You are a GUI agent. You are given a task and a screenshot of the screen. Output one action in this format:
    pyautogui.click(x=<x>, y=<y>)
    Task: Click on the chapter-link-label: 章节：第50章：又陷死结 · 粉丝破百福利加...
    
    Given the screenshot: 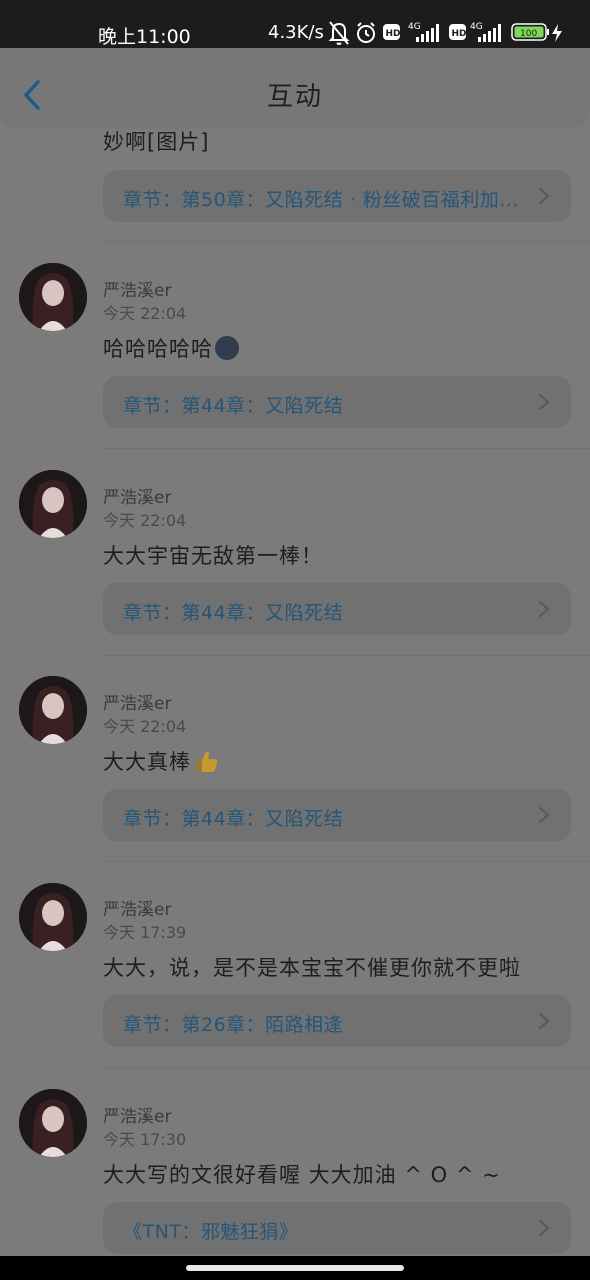 What is the action you would take?
    pyautogui.click(x=321, y=200)
    